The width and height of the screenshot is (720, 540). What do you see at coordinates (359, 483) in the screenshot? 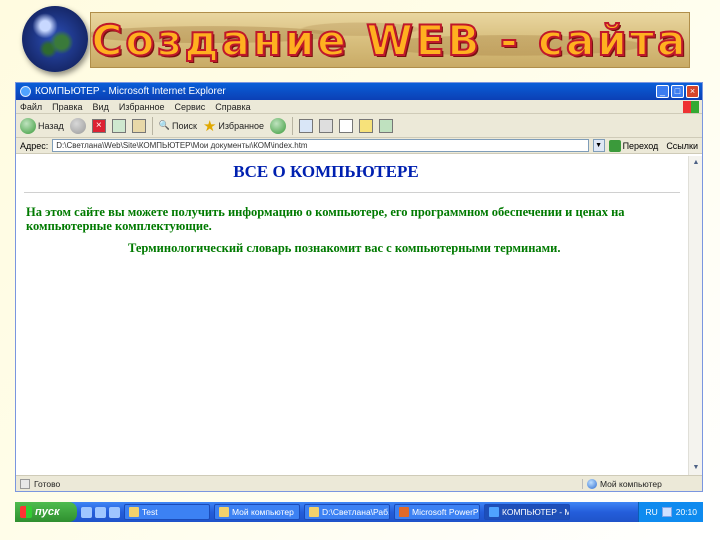
I see `status-bar: Готово Мой компьютер` at bounding box center [359, 483].